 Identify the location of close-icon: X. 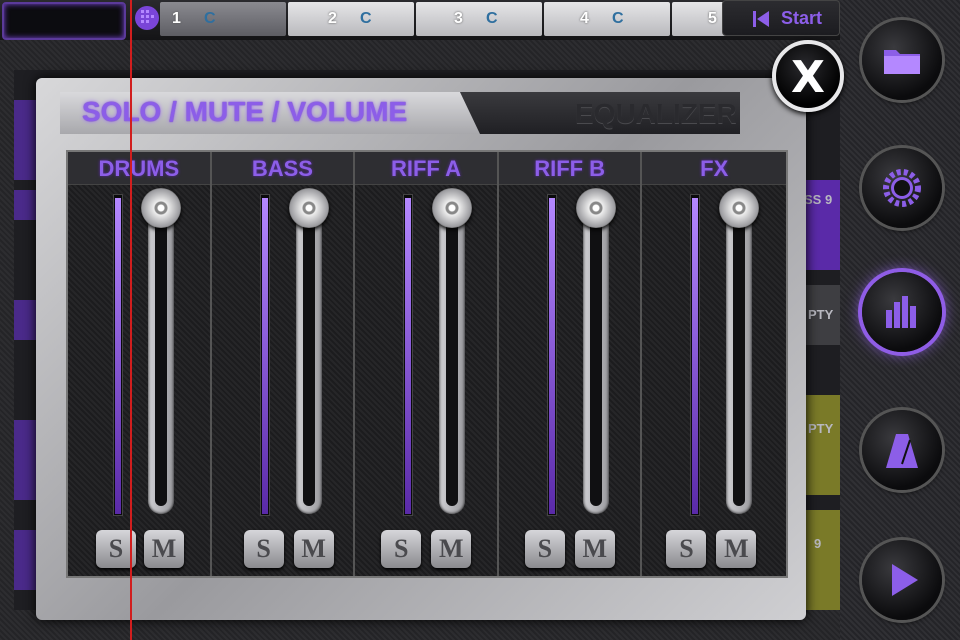
(808, 77).